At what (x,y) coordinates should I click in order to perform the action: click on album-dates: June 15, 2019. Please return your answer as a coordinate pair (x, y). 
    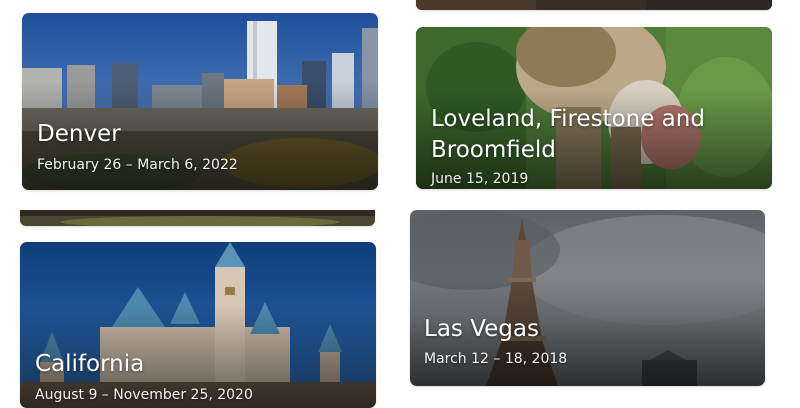
    Looking at the image, I should click on (480, 179).